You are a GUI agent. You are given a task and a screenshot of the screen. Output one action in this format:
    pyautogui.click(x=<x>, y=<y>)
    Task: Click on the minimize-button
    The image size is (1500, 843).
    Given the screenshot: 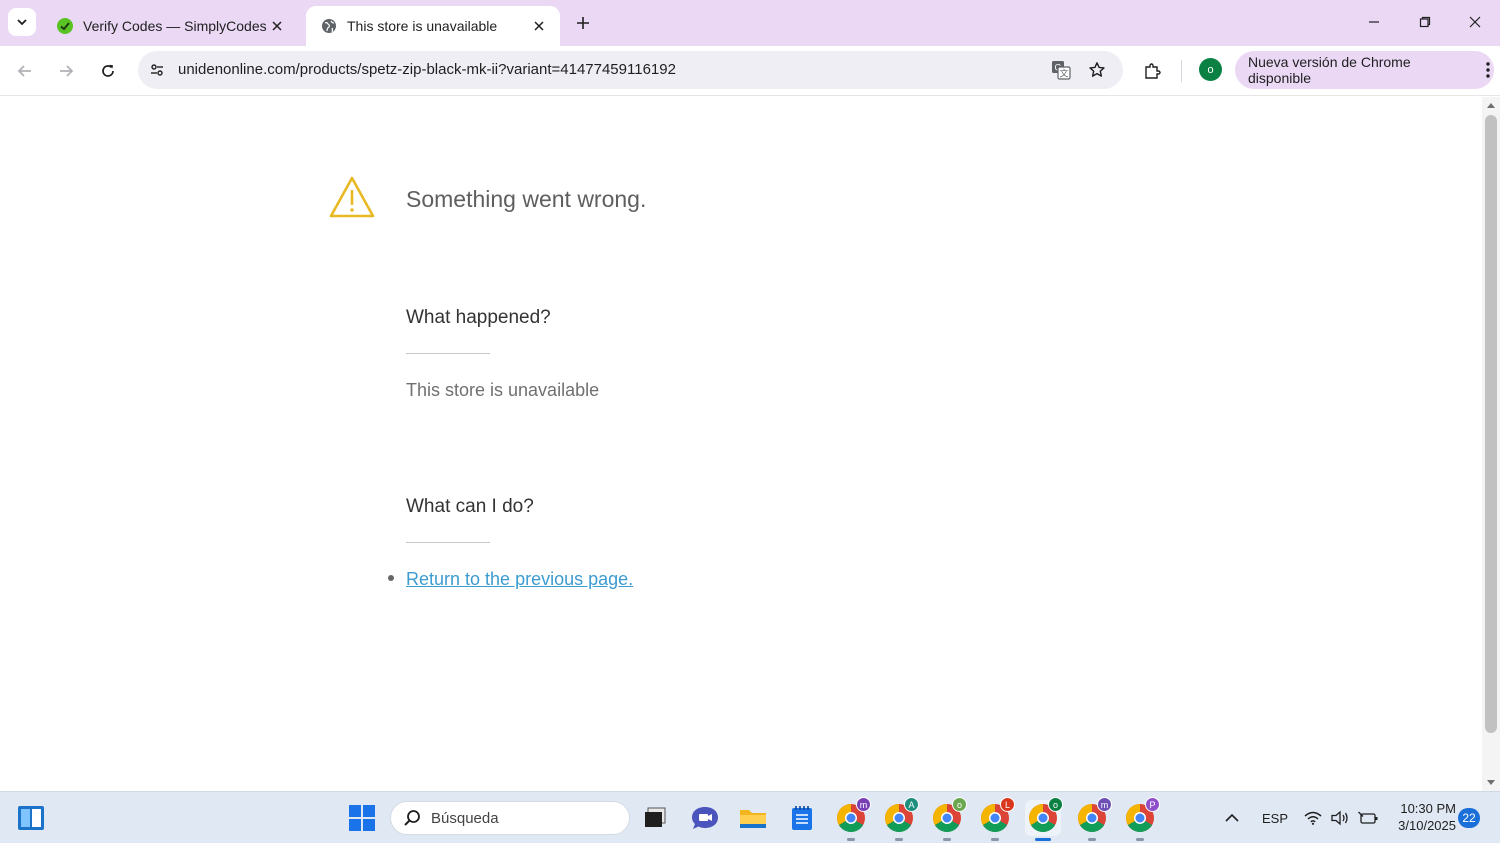 What is the action you would take?
    pyautogui.click(x=1374, y=22)
    